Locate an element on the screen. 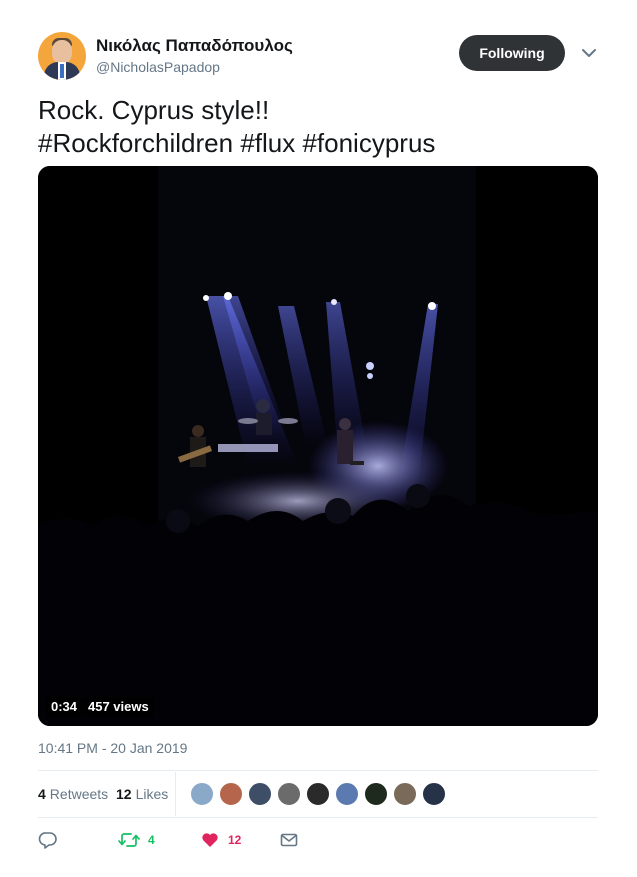  author-avatar is located at coordinates (62, 56).